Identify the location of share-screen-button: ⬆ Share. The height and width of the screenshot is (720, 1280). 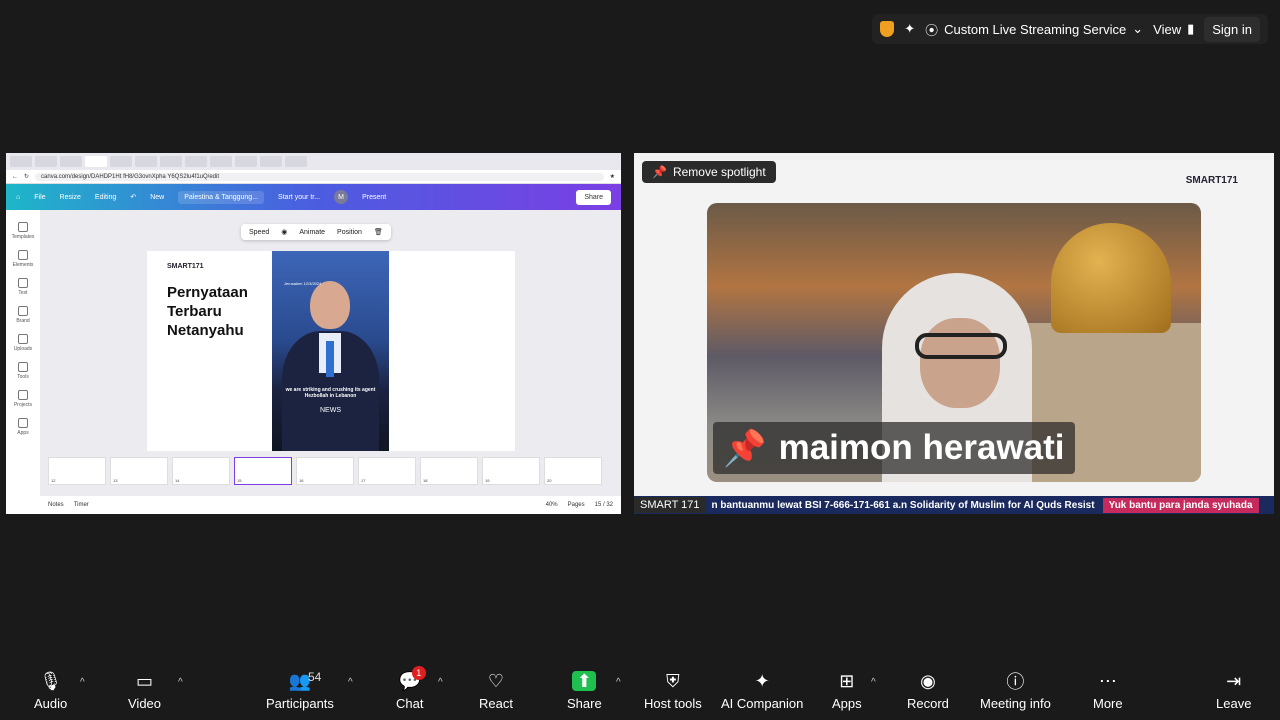
(584, 691).